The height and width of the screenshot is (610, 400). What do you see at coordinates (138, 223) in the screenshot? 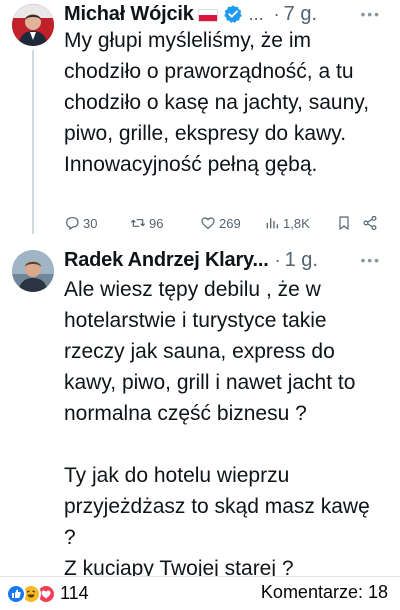
I see `retweet-icon` at bounding box center [138, 223].